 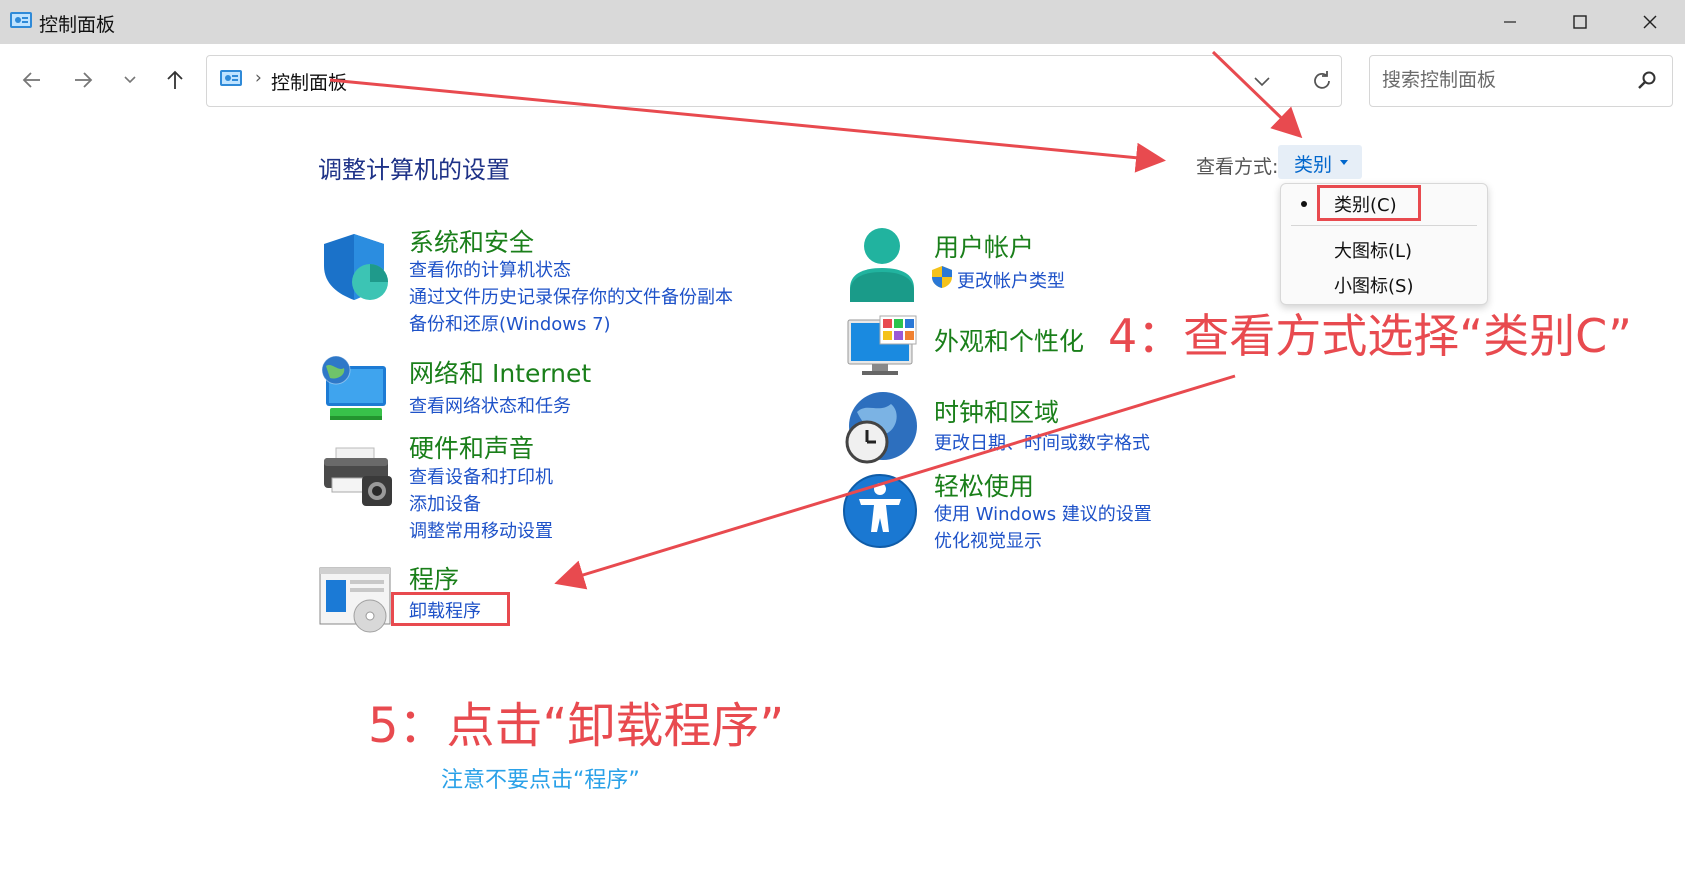 What do you see at coordinates (1344, 162) in the screenshot?
I see `caret-down-icon` at bounding box center [1344, 162].